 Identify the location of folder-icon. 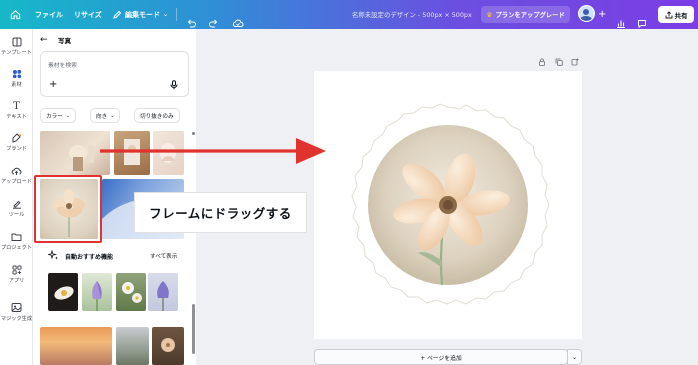
(16, 237).